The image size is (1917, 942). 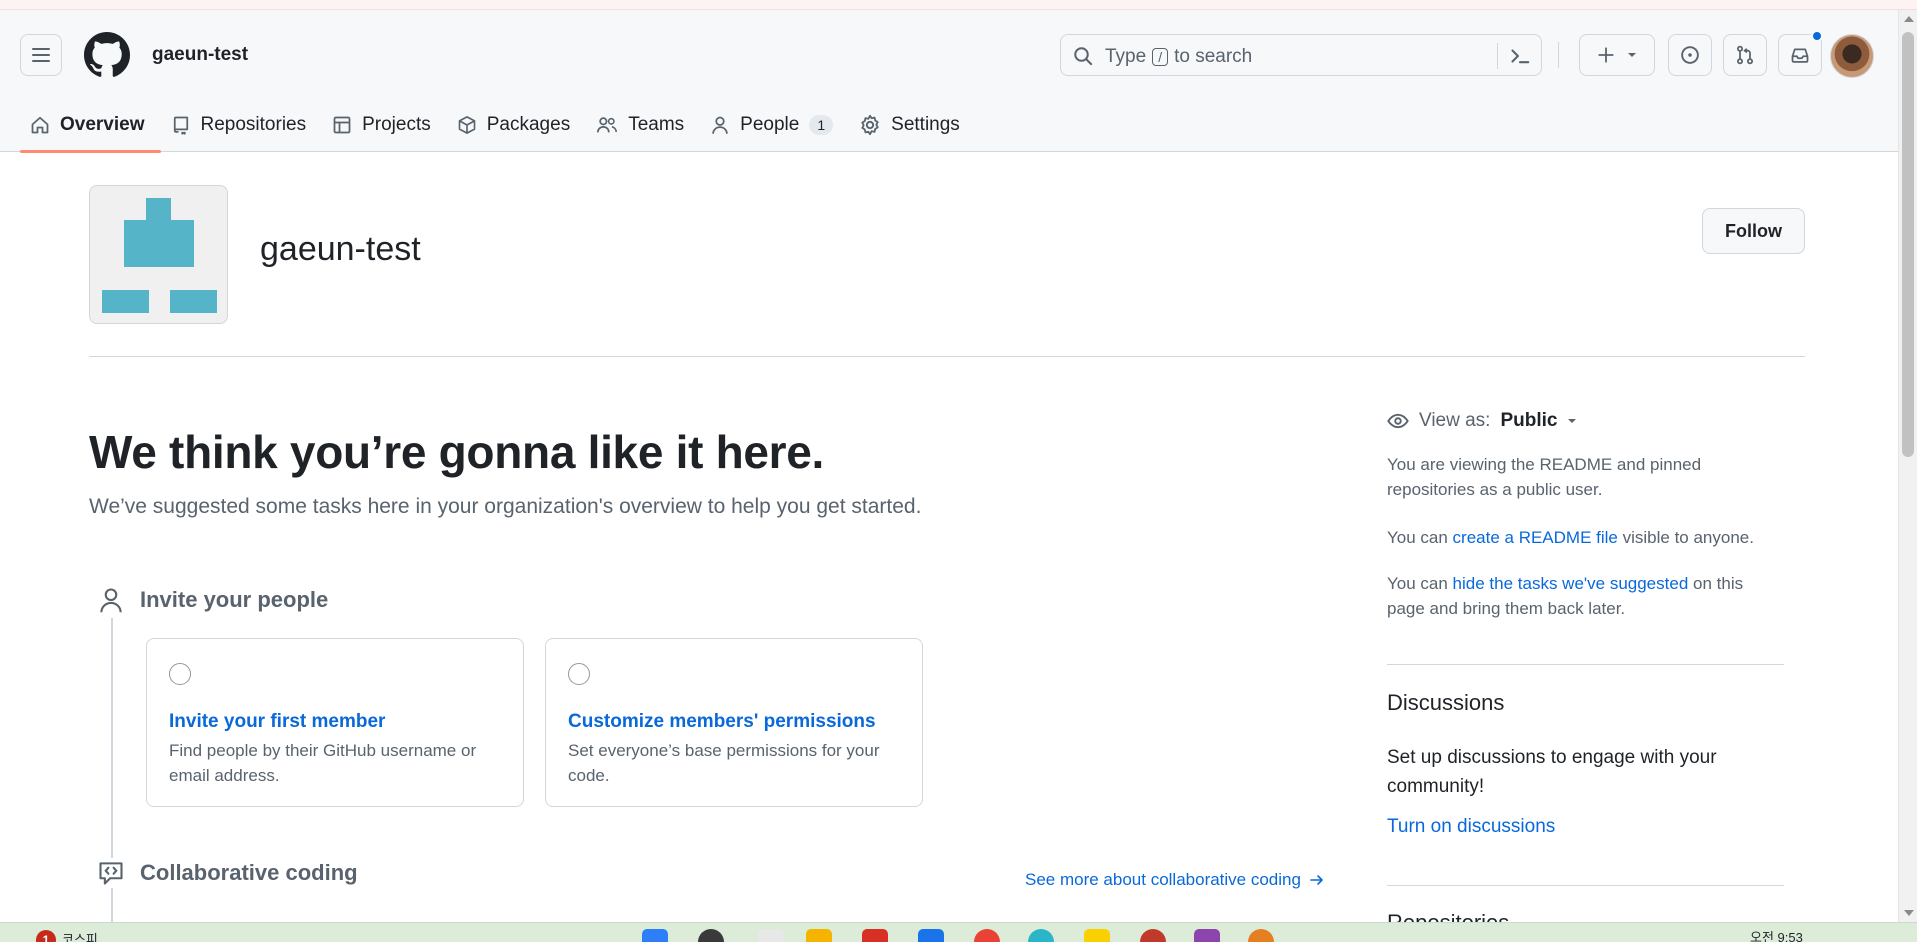 I want to click on browser-top-strip, so click(x=958, y=5).